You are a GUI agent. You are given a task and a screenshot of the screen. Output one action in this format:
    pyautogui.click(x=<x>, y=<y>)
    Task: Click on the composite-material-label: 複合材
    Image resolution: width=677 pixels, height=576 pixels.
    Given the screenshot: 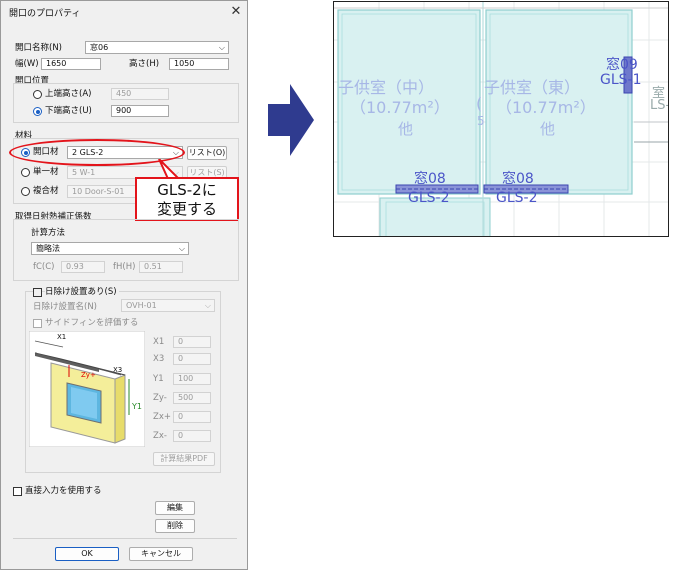 What is the action you would take?
    pyautogui.click(x=46, y=191)
    